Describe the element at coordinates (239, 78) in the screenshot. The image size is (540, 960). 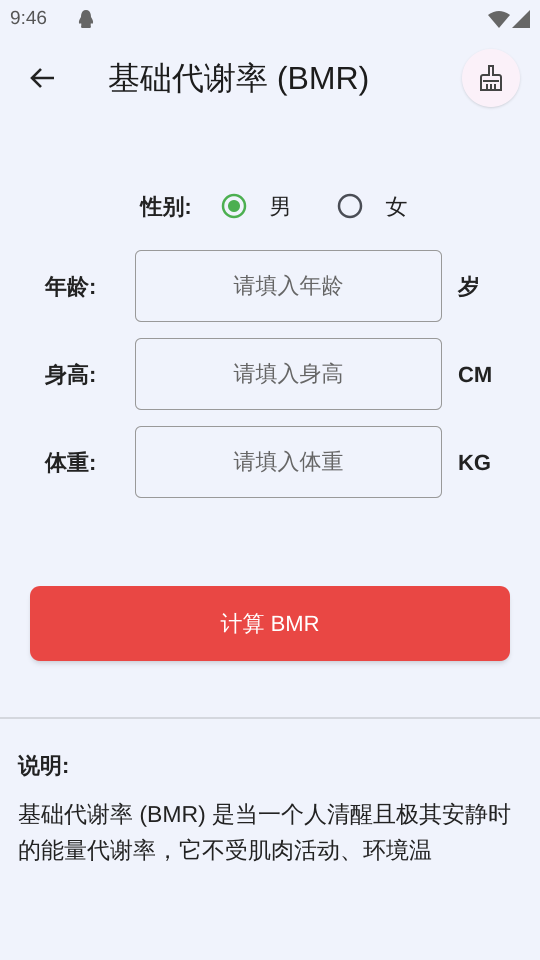
I see `page-title: 基础代谢率 (BMR)` at that location.